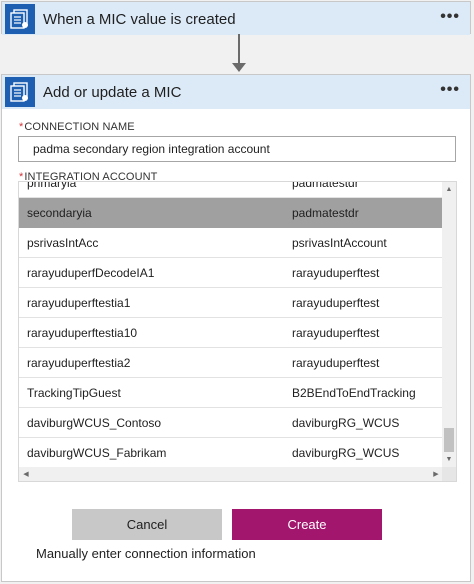 The width and height of the screenshot is (474, 584). Describe the element at coordinates (21, 127) in the screenshot. I see `required-marker: *` at that location.